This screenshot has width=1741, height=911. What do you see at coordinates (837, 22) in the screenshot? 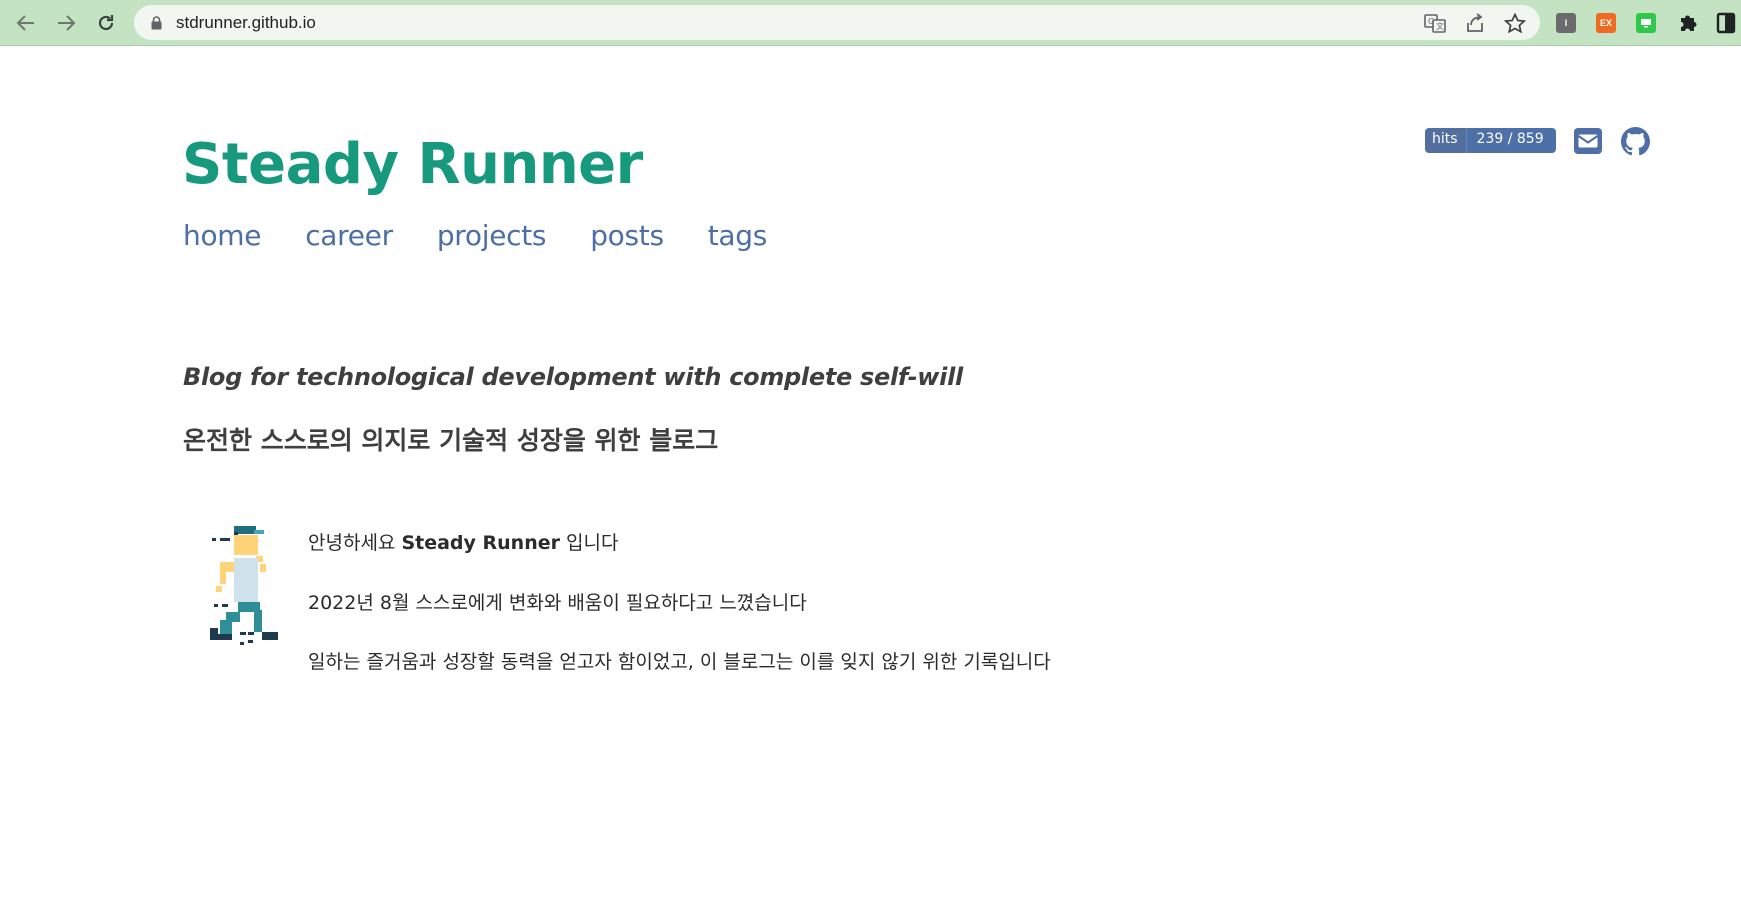
I see `address-bar: stdrunner.github.io G文` at bounding box center [837, 22].